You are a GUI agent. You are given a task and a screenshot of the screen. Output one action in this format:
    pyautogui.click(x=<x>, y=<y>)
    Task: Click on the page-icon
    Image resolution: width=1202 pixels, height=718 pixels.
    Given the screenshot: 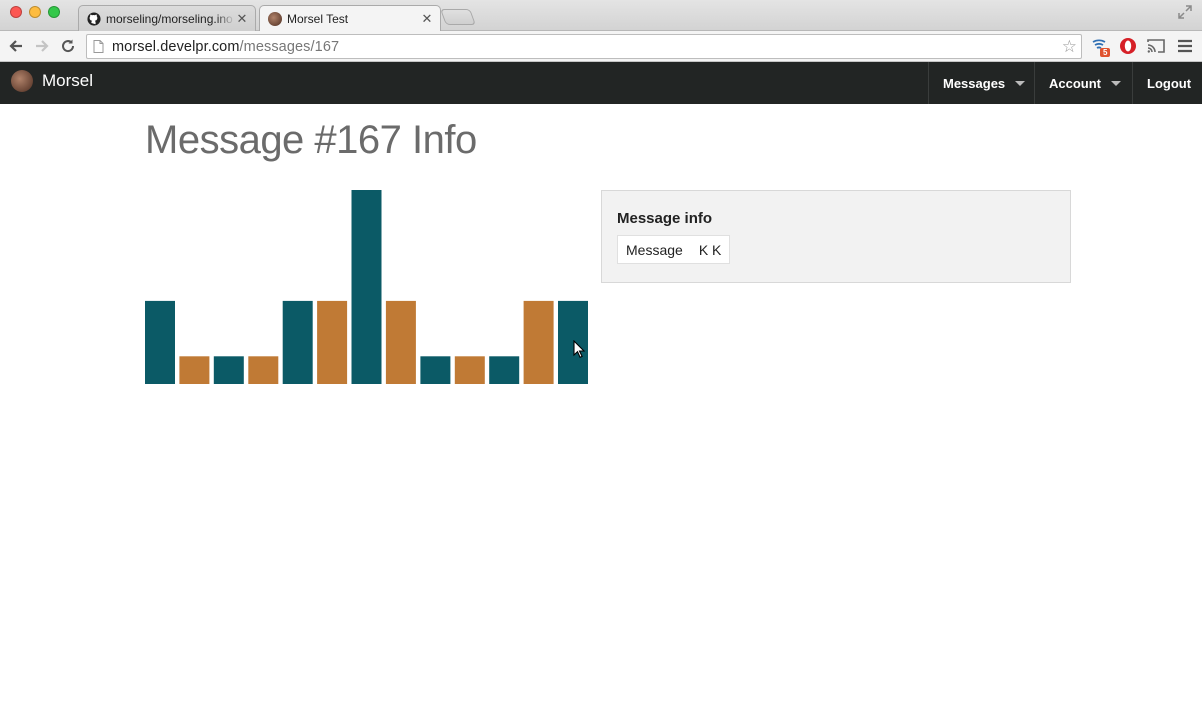 What is the action you would take?
    pyautogui.click(x=98, y=46)
    